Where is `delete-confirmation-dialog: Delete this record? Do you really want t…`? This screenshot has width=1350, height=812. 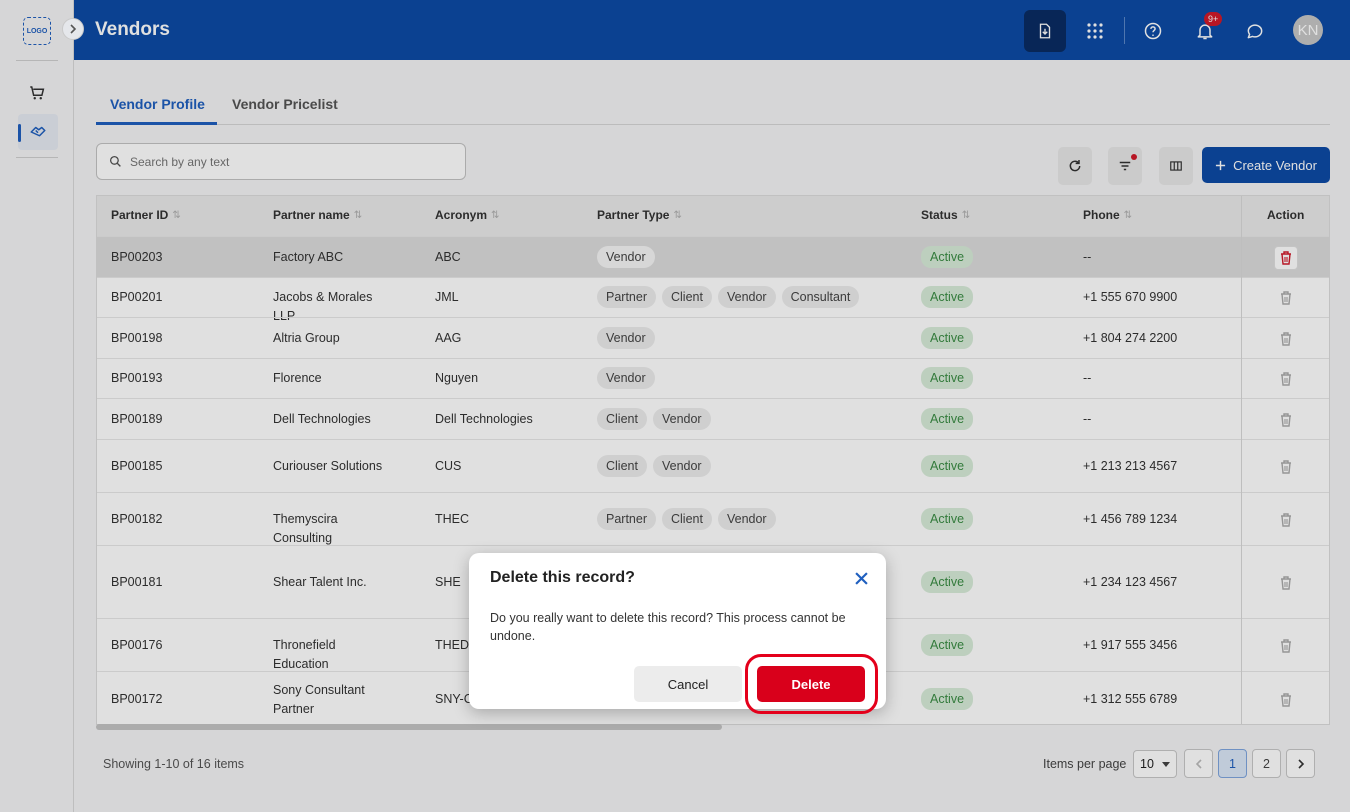 delete-confirmation-dialog: Delete this record? Do you really want t… is located at coordinates (677, 633).